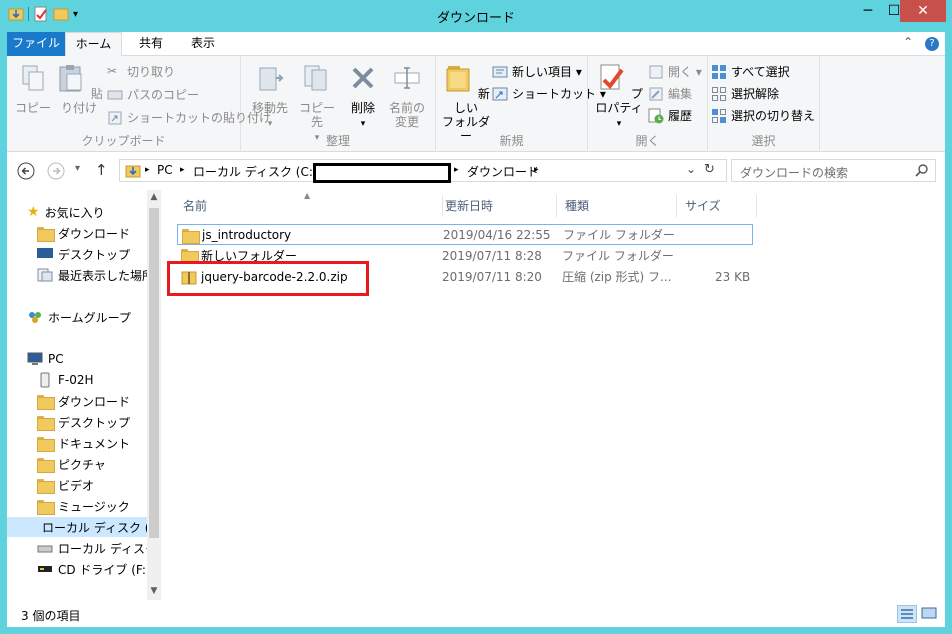 The height and width of the screenshot is (634, 952). I want to click on cut-label: 切り取り, so click(151, 72).